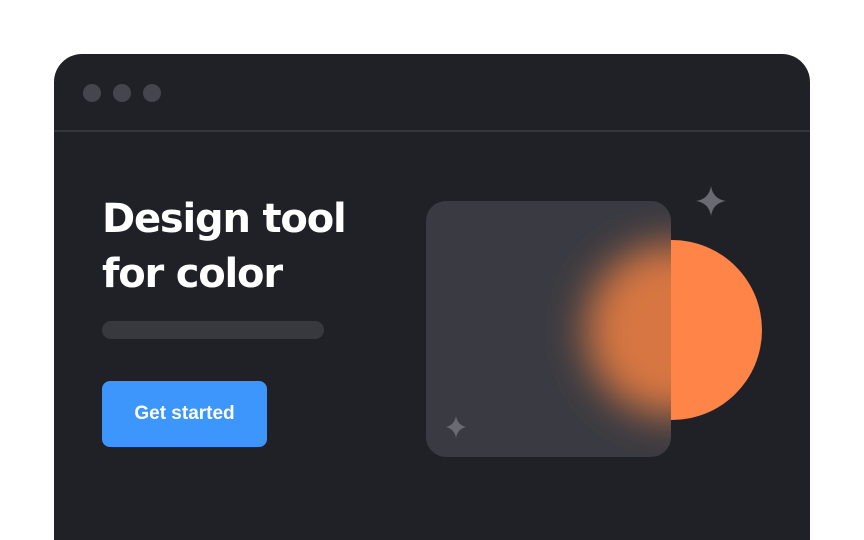  I want to click on get-started-button: Get started, so click(184, 414).